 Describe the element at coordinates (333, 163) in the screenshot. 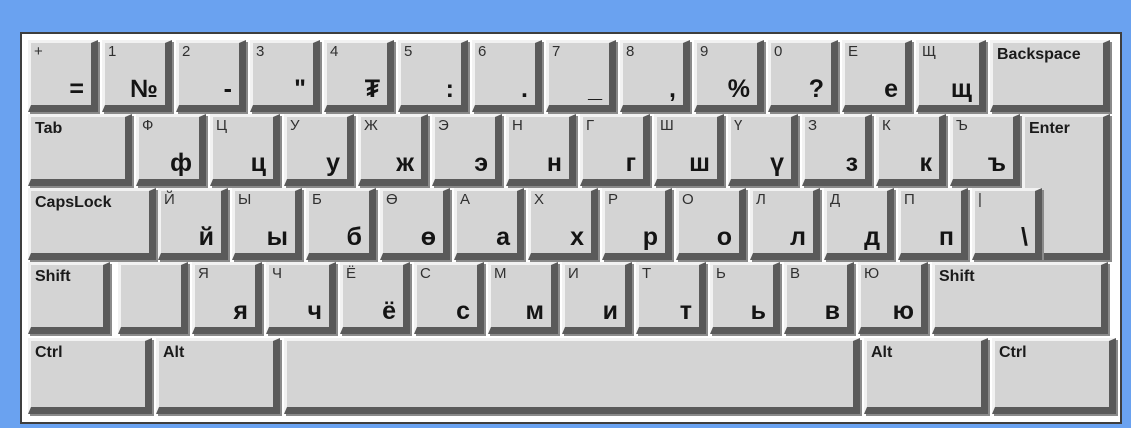

I see `key-main-legend: у` at that location.